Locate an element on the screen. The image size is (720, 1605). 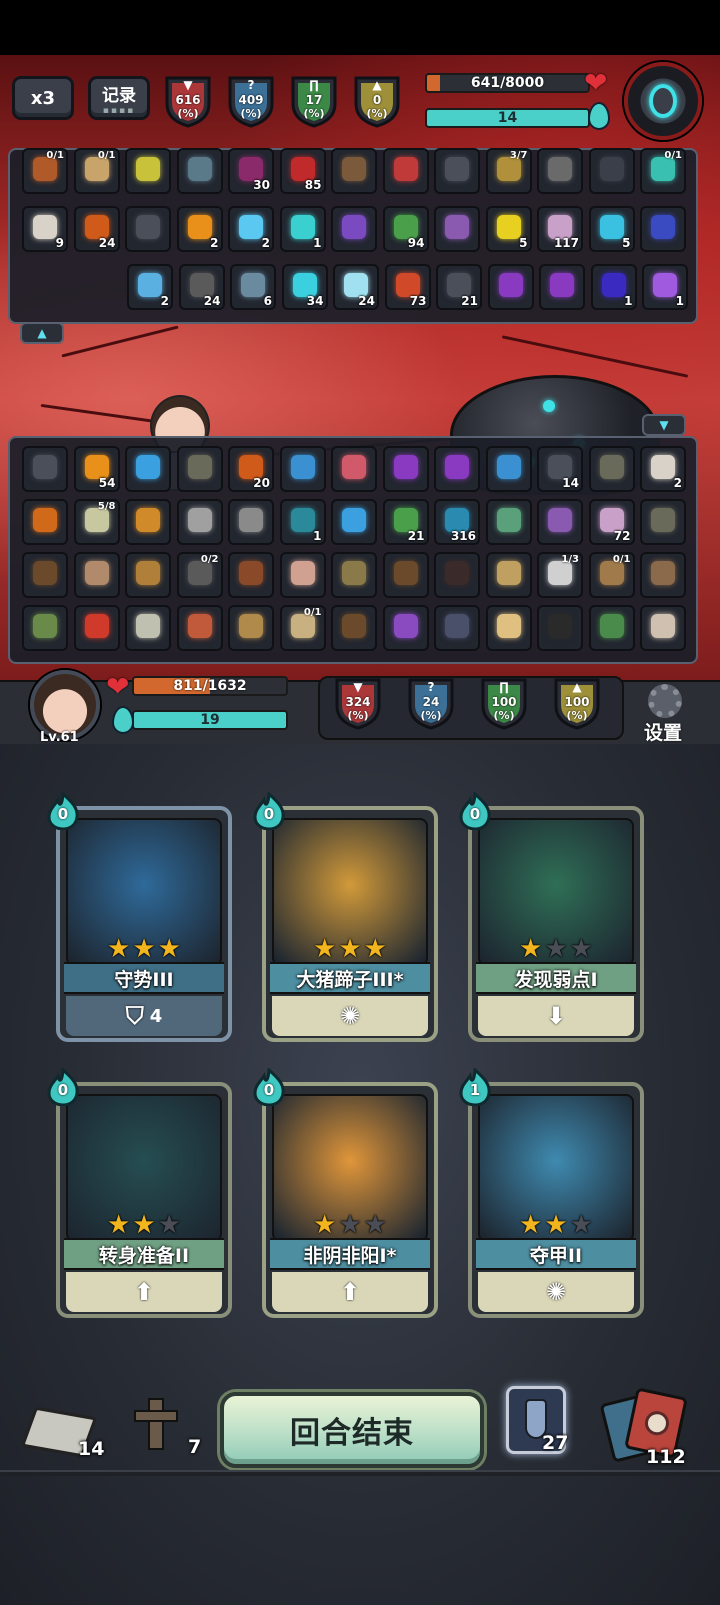
buff-slot: 21 is located at coordinates (405, 522).